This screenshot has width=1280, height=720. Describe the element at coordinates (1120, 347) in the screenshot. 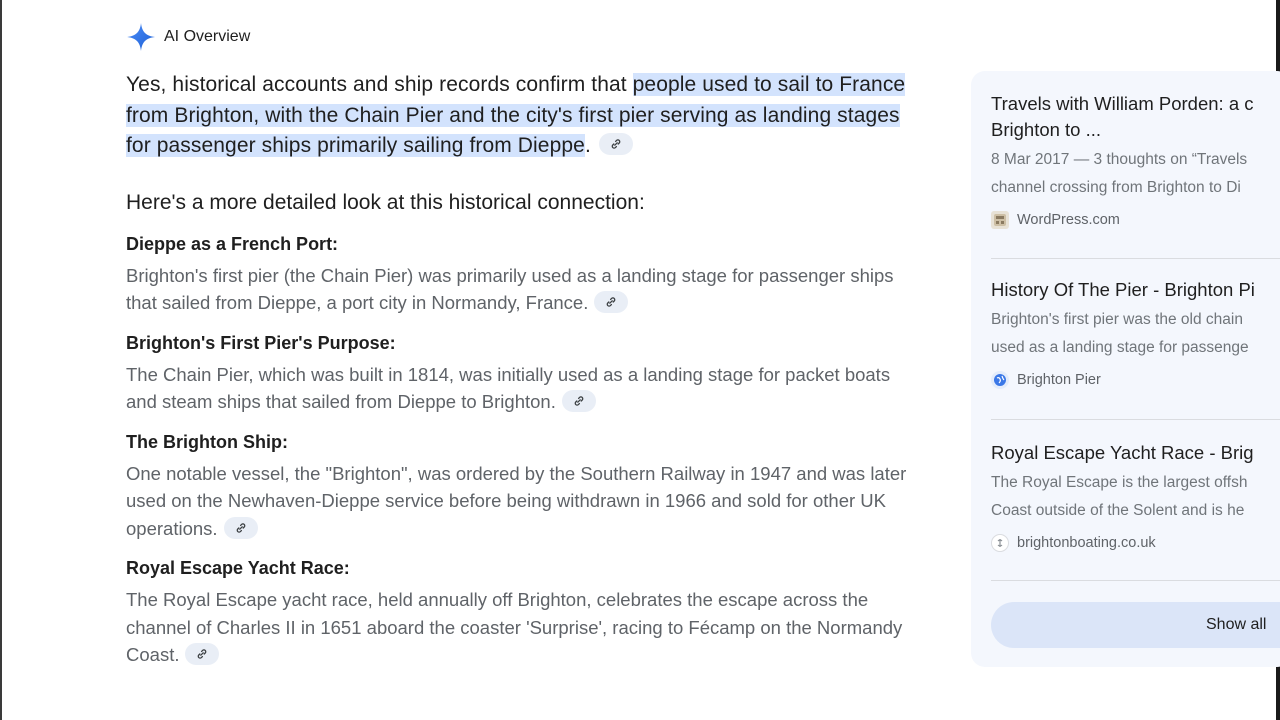

I see `source-snippet-cont: used as a landing stage for passenge` at that location.